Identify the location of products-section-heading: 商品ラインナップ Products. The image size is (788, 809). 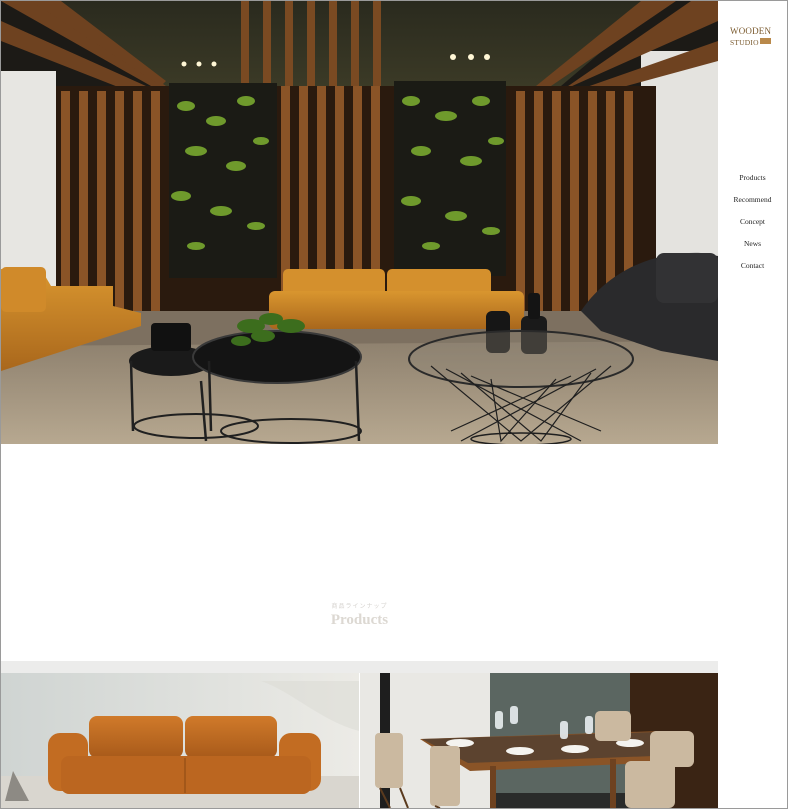
(359, 615).